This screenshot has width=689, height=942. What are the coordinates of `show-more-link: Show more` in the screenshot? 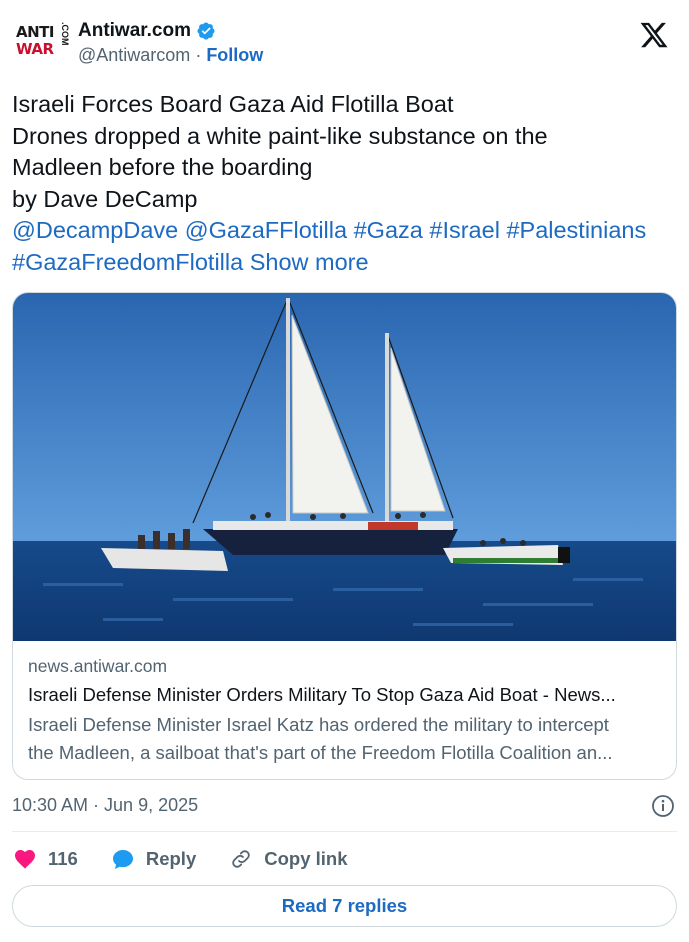 It's located at (309, 262).